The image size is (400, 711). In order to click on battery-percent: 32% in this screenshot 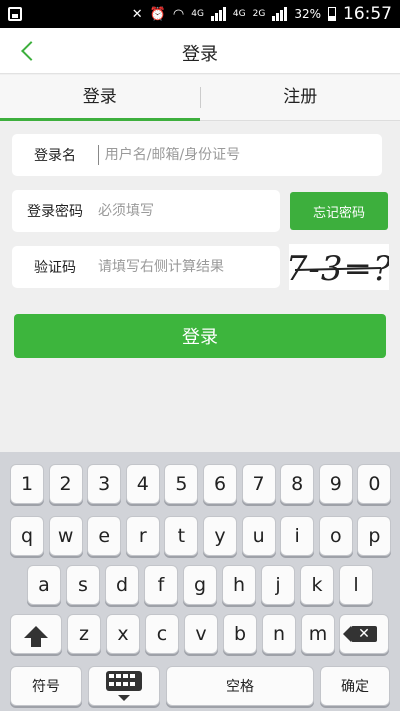, I will do `click(307, 14)`.